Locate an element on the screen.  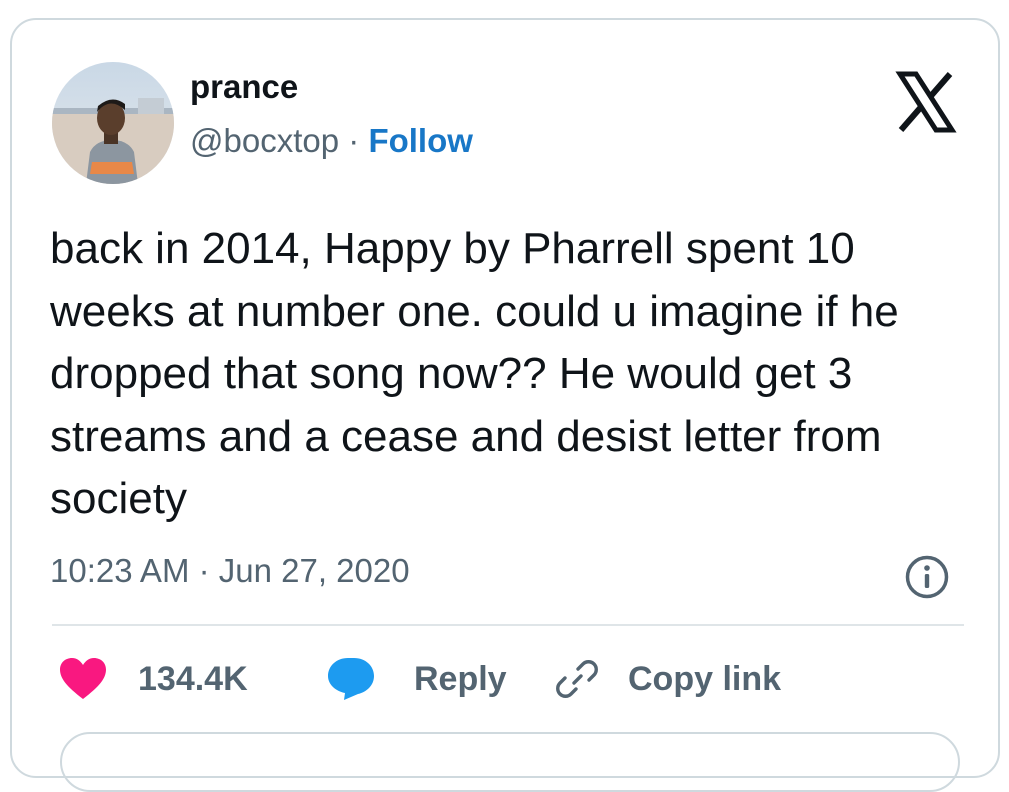
copy-link-label: Copy link is located at coordinates (705, 679).